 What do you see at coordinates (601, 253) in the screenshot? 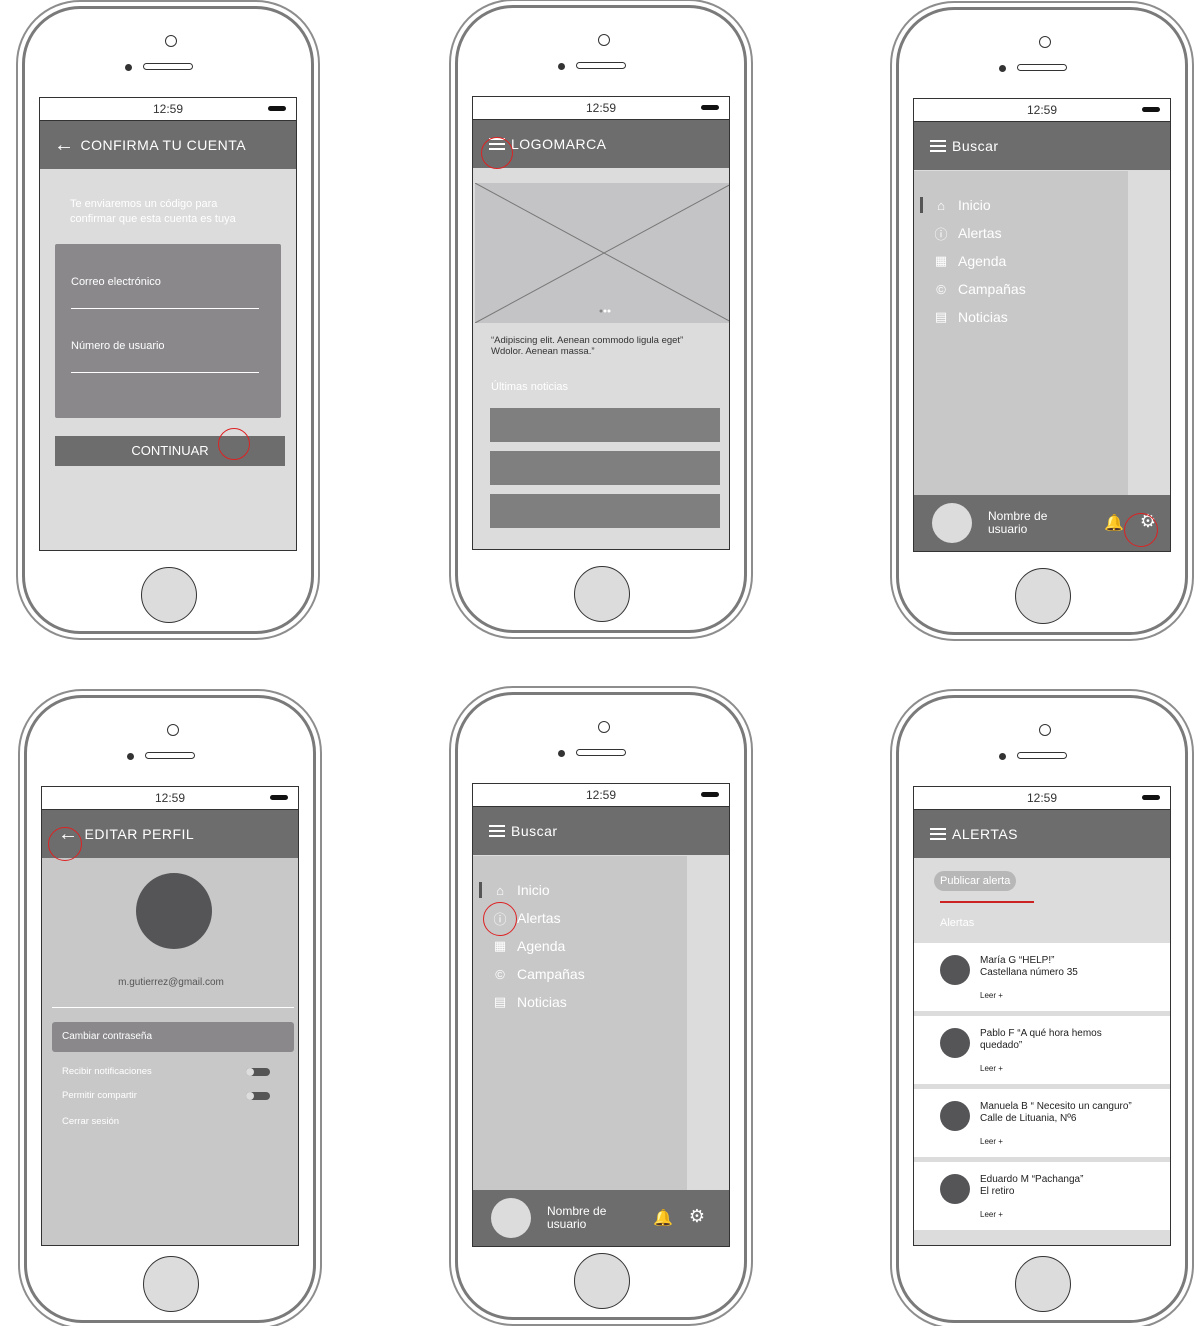
I see `hero-image-placeholder` at bounding box center [601, 253].